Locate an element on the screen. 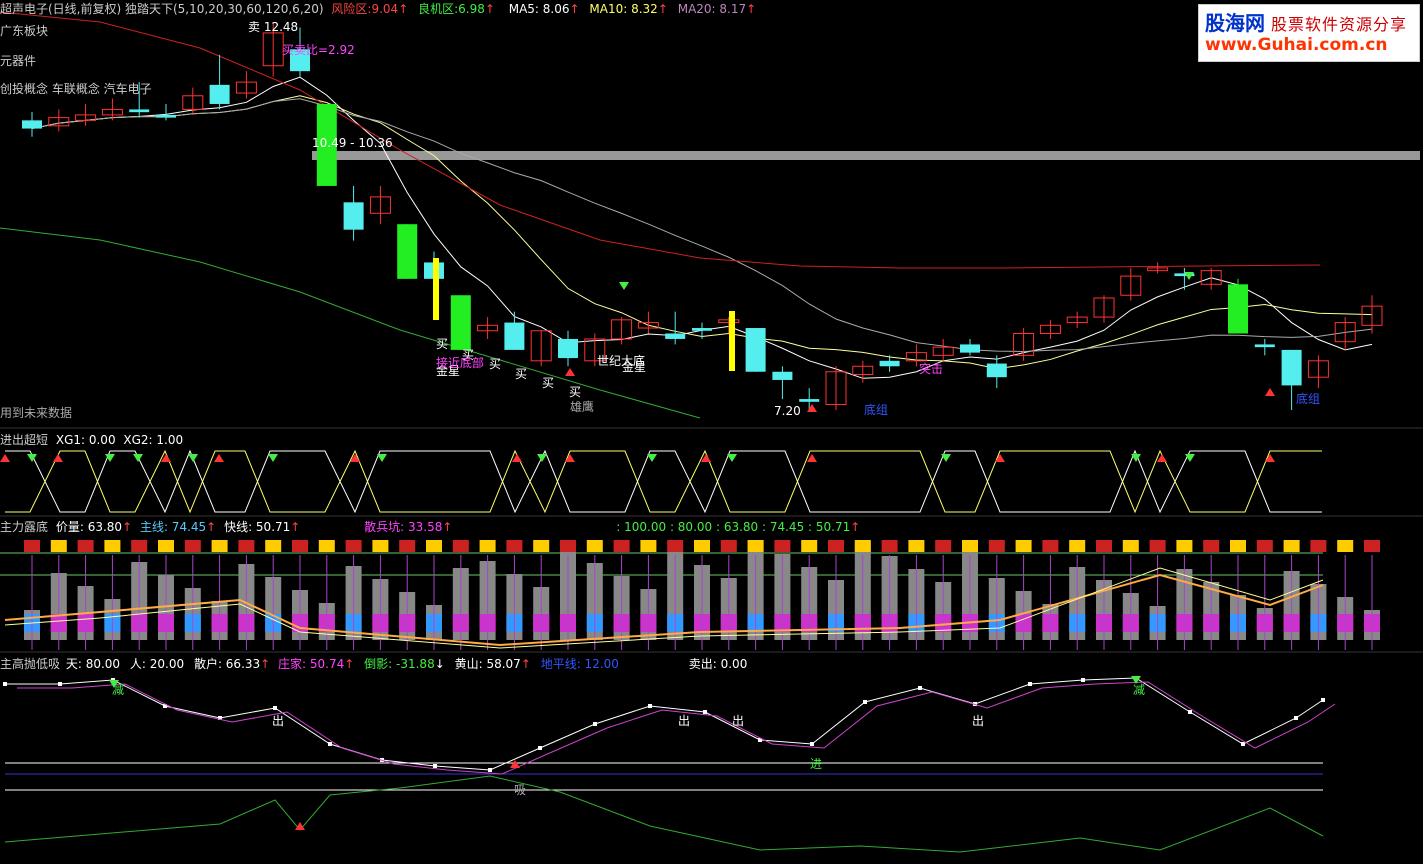 Image resolution: width=1423 pixels, height=864 pixels. absorb-signal: 吸 is located at coordinates (520, 790).